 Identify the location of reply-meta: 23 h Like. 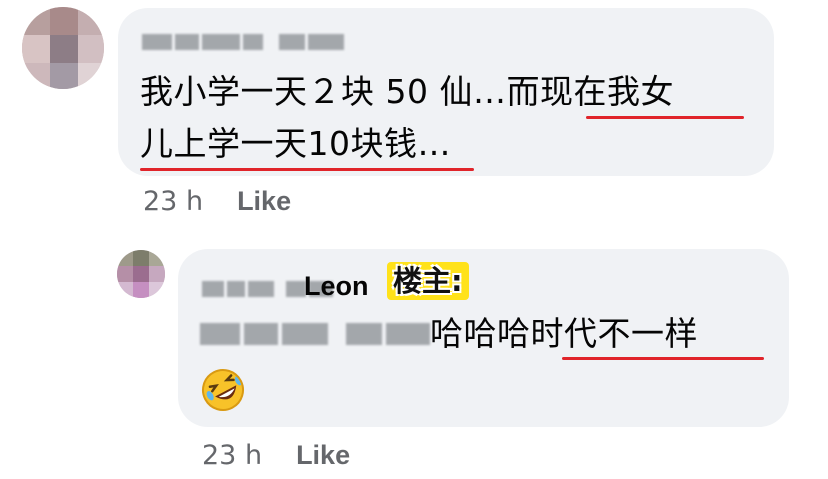
(276, 455).